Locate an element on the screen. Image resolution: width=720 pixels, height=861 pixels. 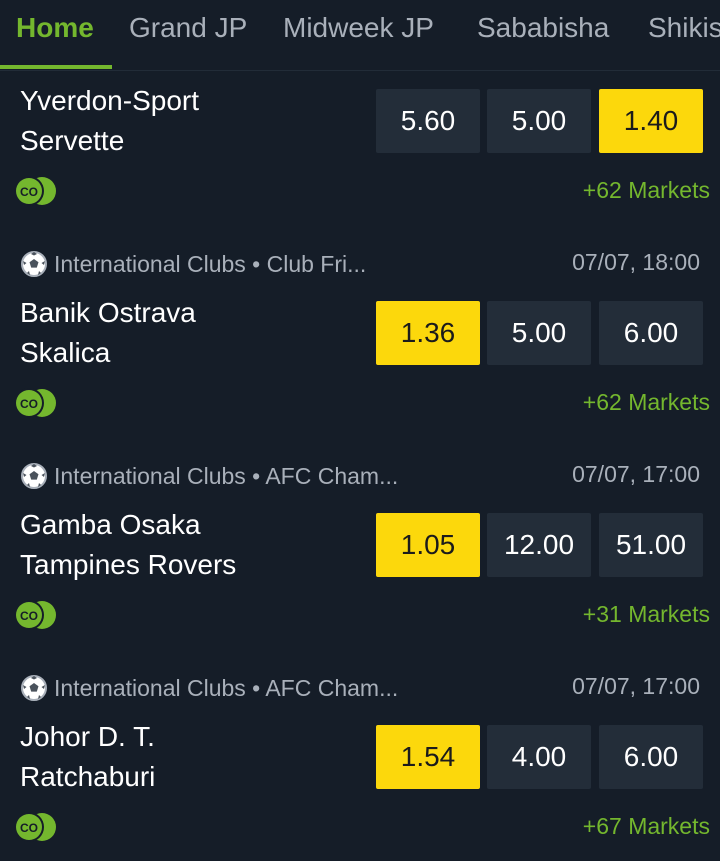
odd-home-button: 1.36 is located at coordinates (428, 333).